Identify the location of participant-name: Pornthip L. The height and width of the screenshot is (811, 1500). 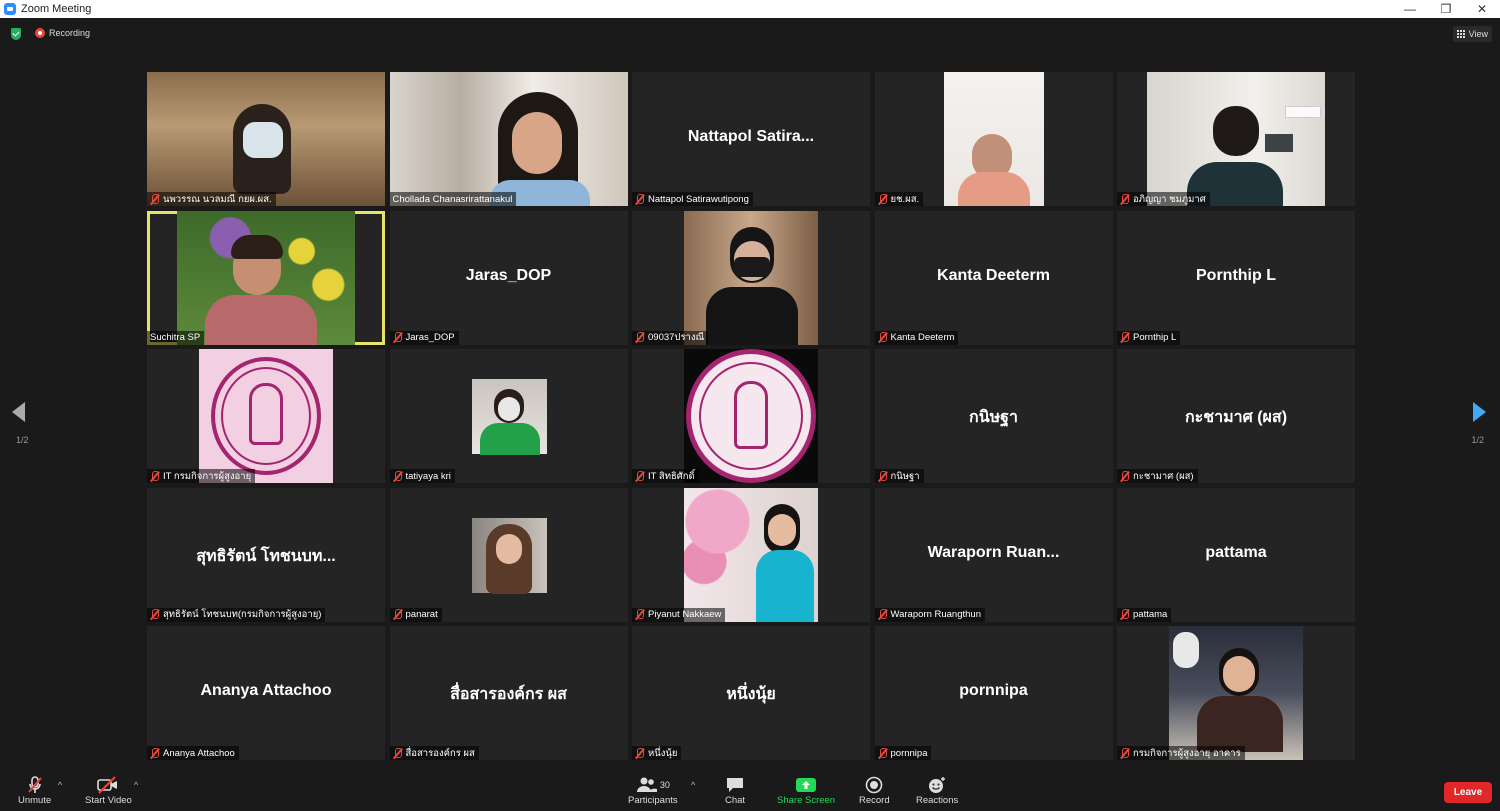
(1155, 337).